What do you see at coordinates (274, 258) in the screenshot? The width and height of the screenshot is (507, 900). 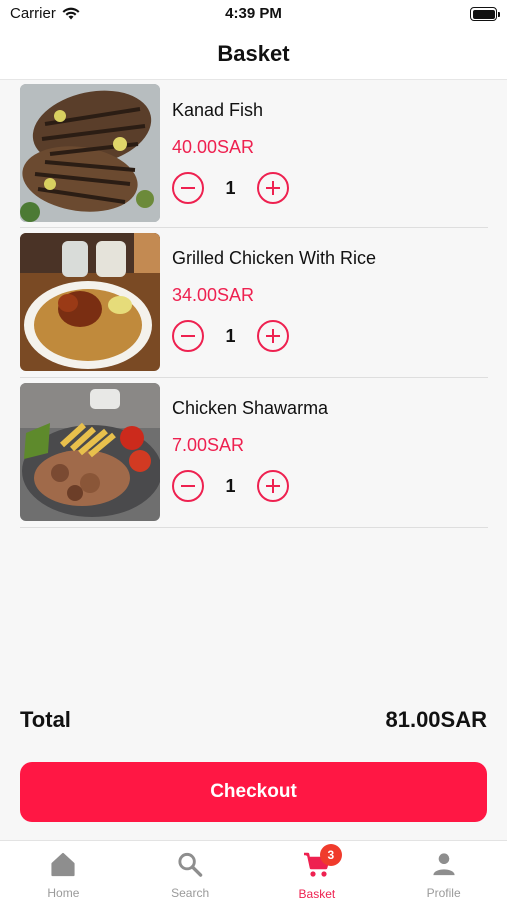 I see `item-name: Grilled Chicken With Rice` at bounding box center [274, 258].